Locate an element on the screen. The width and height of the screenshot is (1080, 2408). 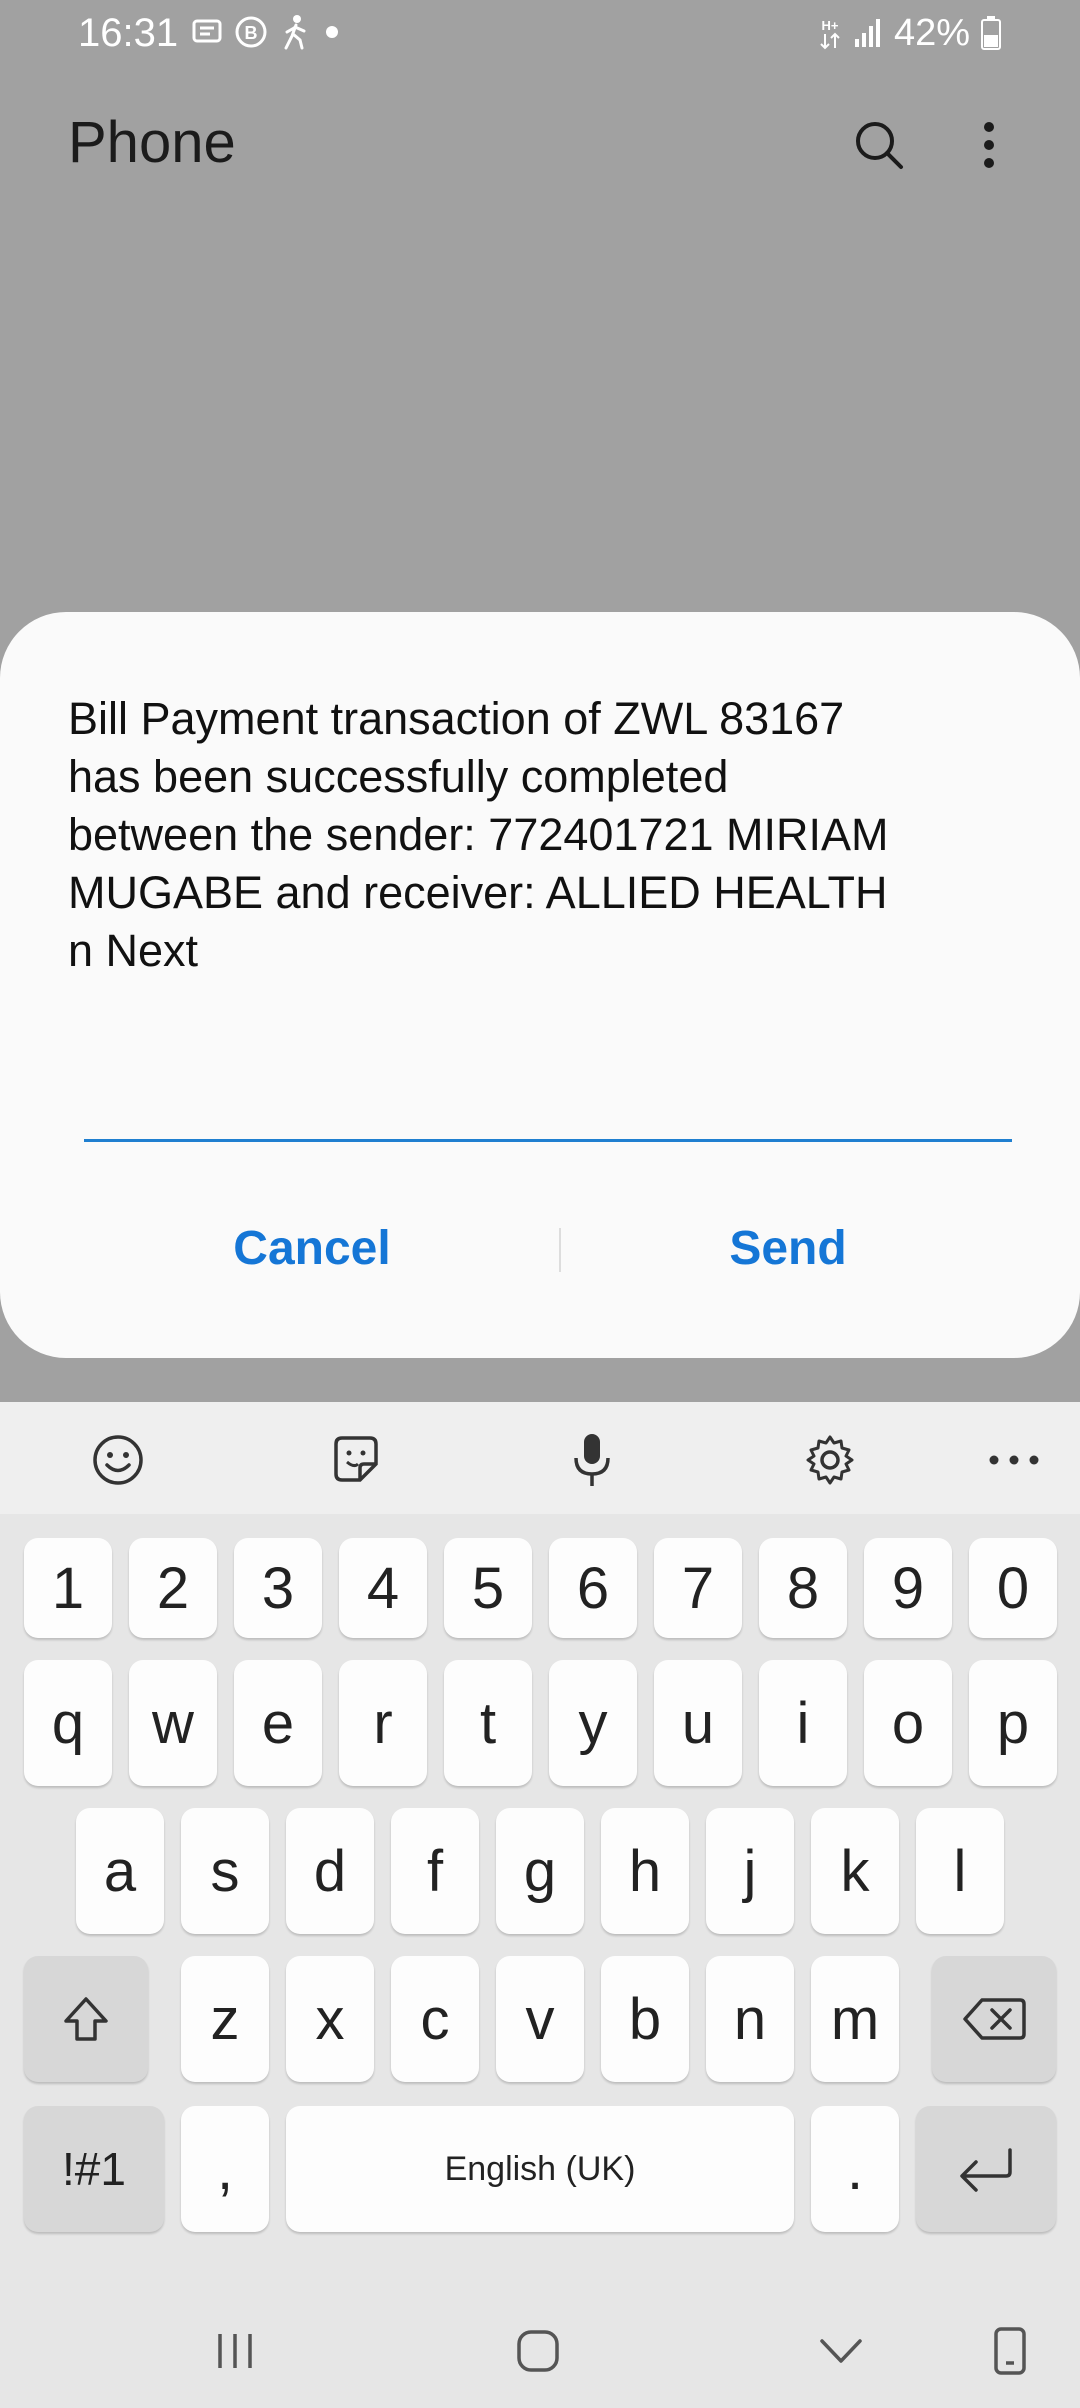
backspace-key is located at coordinates (994, 2019).